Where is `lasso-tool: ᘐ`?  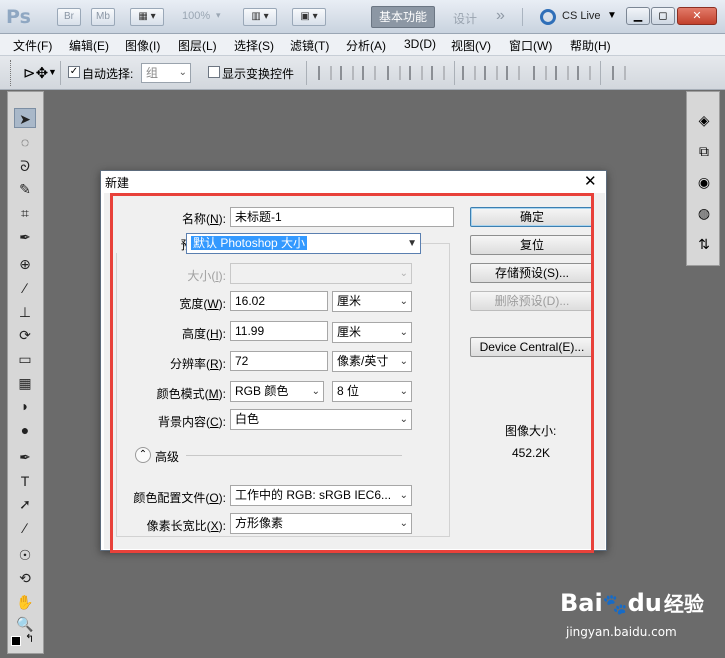
lasso-tool: ᘐ is located at coordinates (25, 166).